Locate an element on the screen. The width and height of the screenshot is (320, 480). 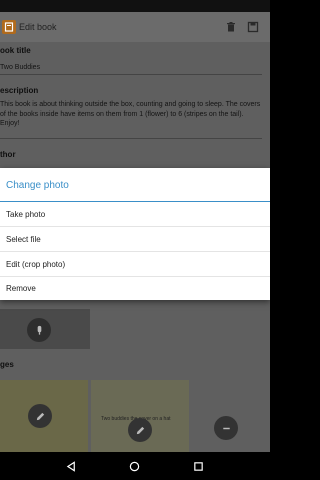
images-label: ges is located at coordinates (7, 364).